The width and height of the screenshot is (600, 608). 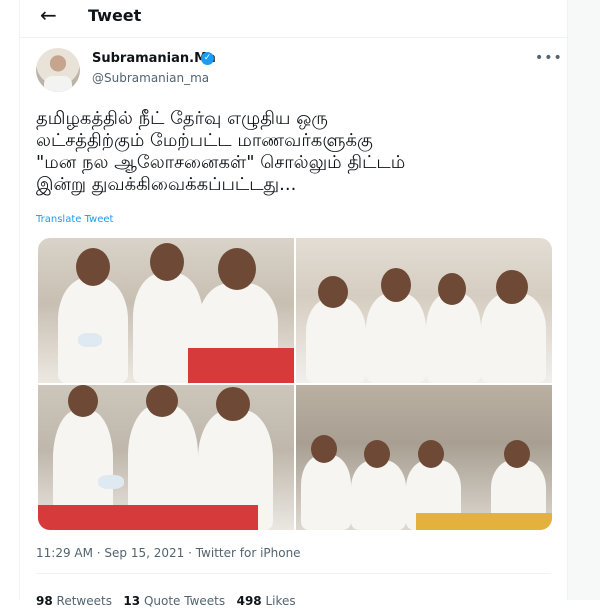 I want to click on yellow-table, so click(x=484, y=521).